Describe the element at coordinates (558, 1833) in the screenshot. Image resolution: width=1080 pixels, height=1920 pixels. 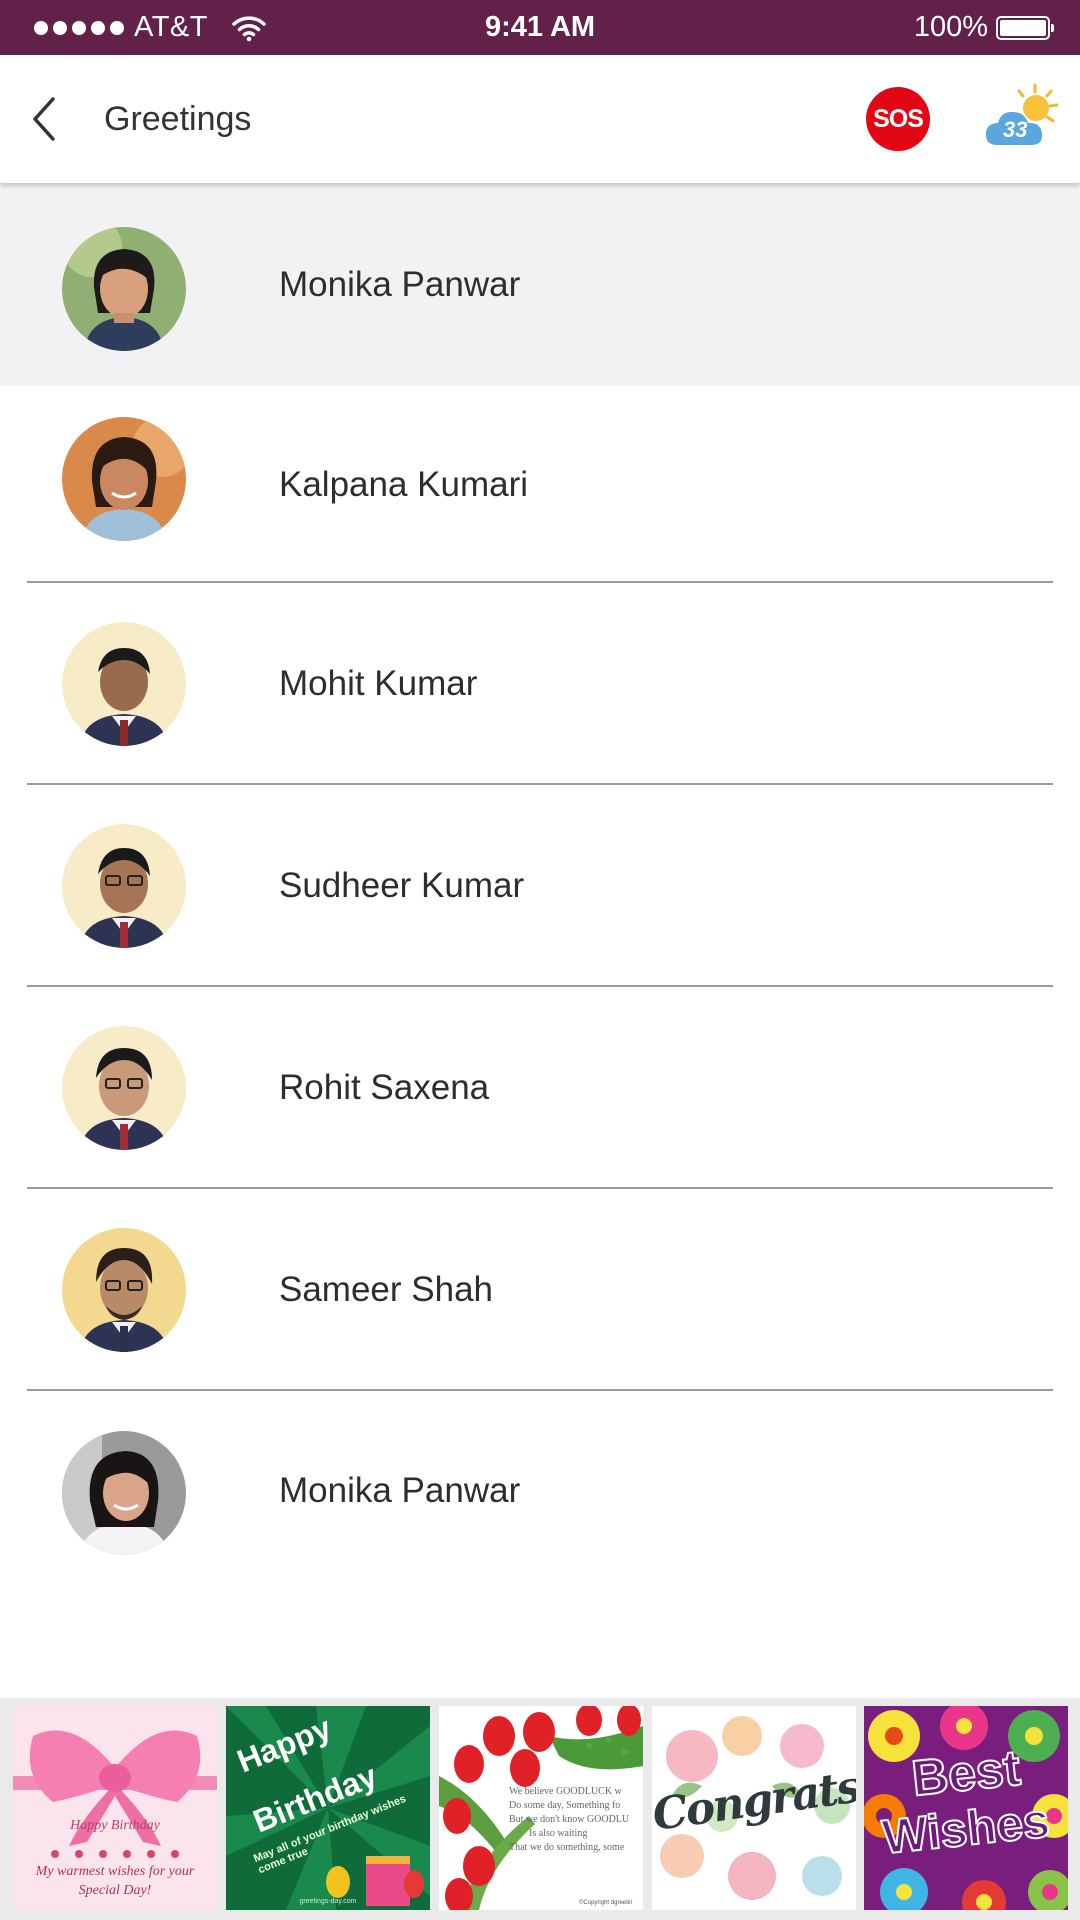
I see `card-message: Is also waiting` at that location.